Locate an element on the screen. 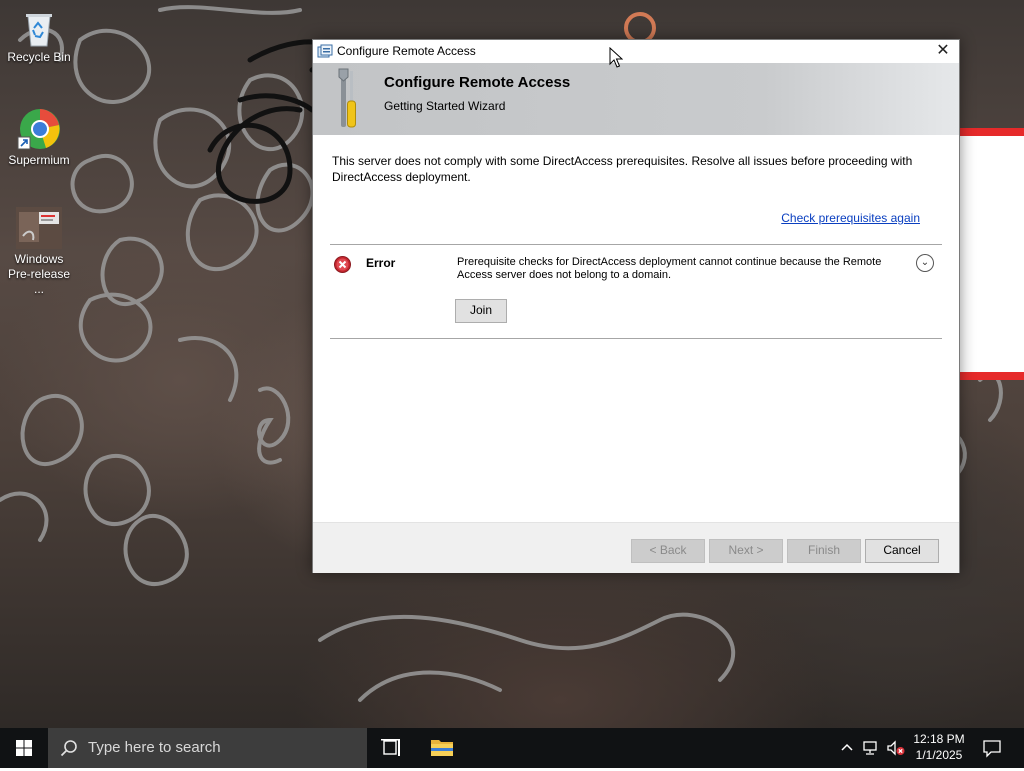 This screenshot has width=1024, height=771. chevron-up-icon is located at coordinates (847, 748).